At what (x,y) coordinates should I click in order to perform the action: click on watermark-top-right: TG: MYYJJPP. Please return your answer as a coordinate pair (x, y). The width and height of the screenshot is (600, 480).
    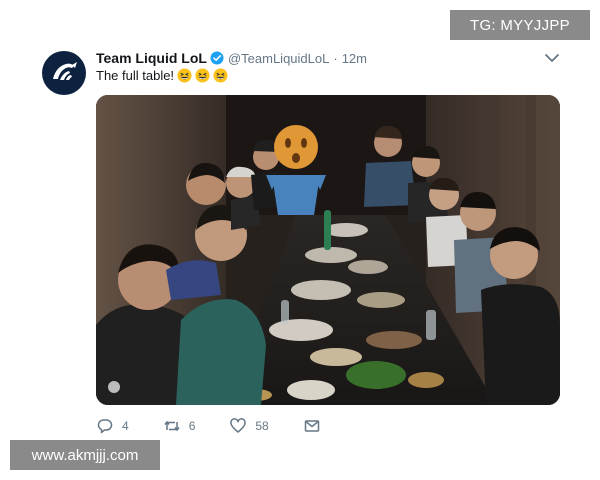
    Looking at the image, I should click on (520, 25).